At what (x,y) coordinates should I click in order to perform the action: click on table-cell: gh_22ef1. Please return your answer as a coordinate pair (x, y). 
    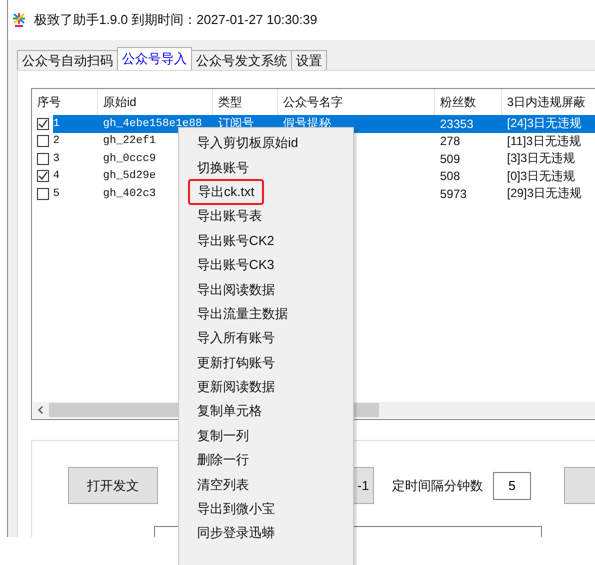
    Looking at the image, I should click on (129, 141).